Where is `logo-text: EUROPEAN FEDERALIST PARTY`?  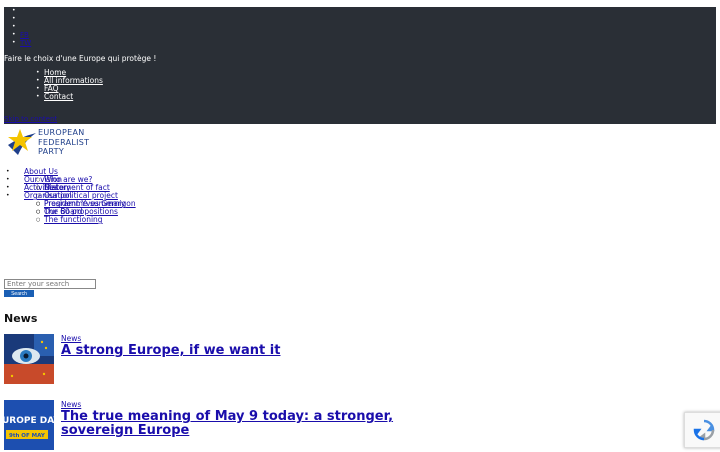 logo-text: EUROPEAN FEDERALIST PARTY is located at coordinates (64, 142).